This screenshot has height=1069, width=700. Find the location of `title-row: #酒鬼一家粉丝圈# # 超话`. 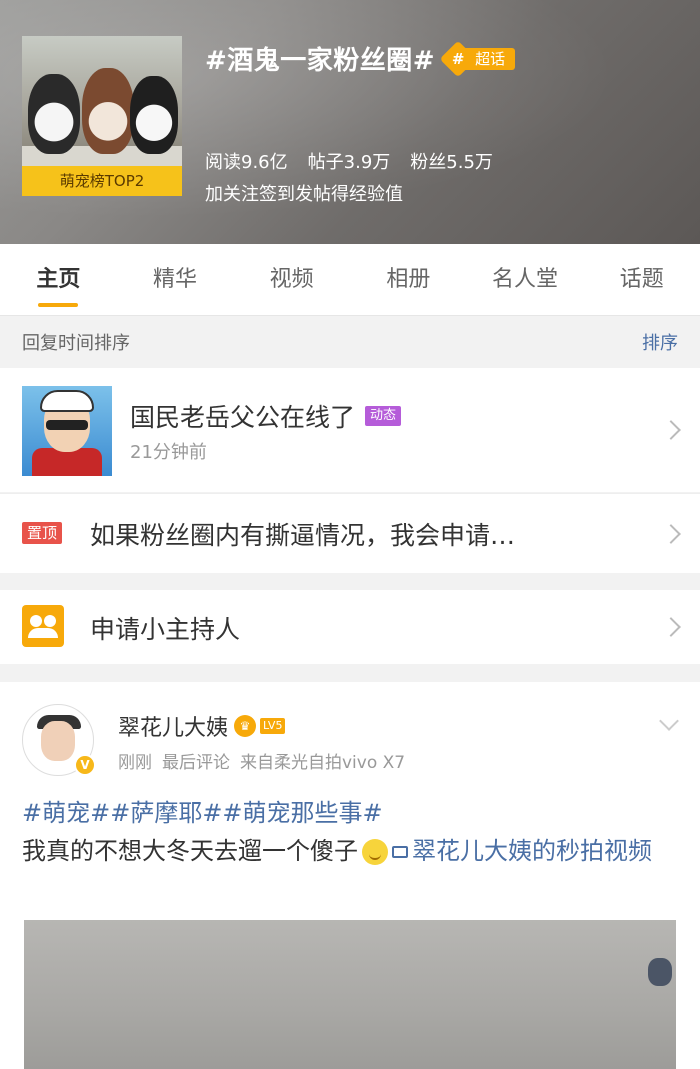

title-row: #酒鬼一家粉丝圈# # 超话 is located at coordinates (360, 58).